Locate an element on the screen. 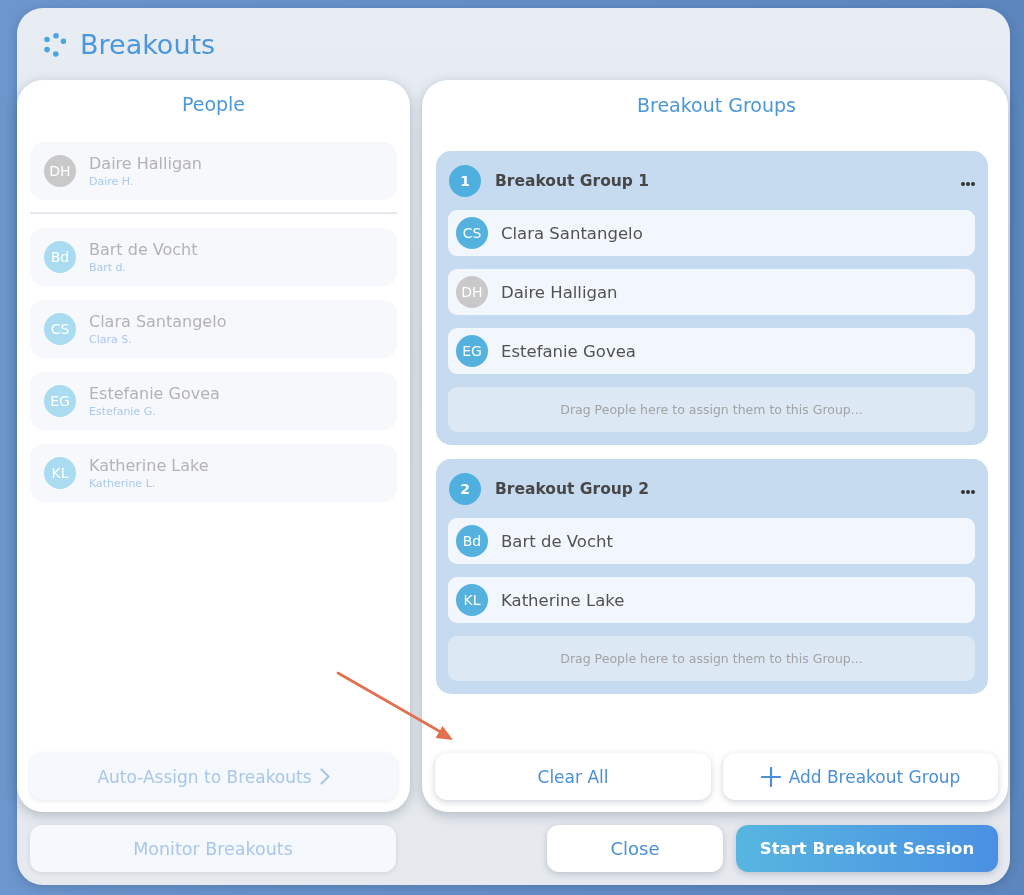 The width and height of the screenshot is (1024, 895). panel-title: Breakout Groups is located at coordinates (716, 105).